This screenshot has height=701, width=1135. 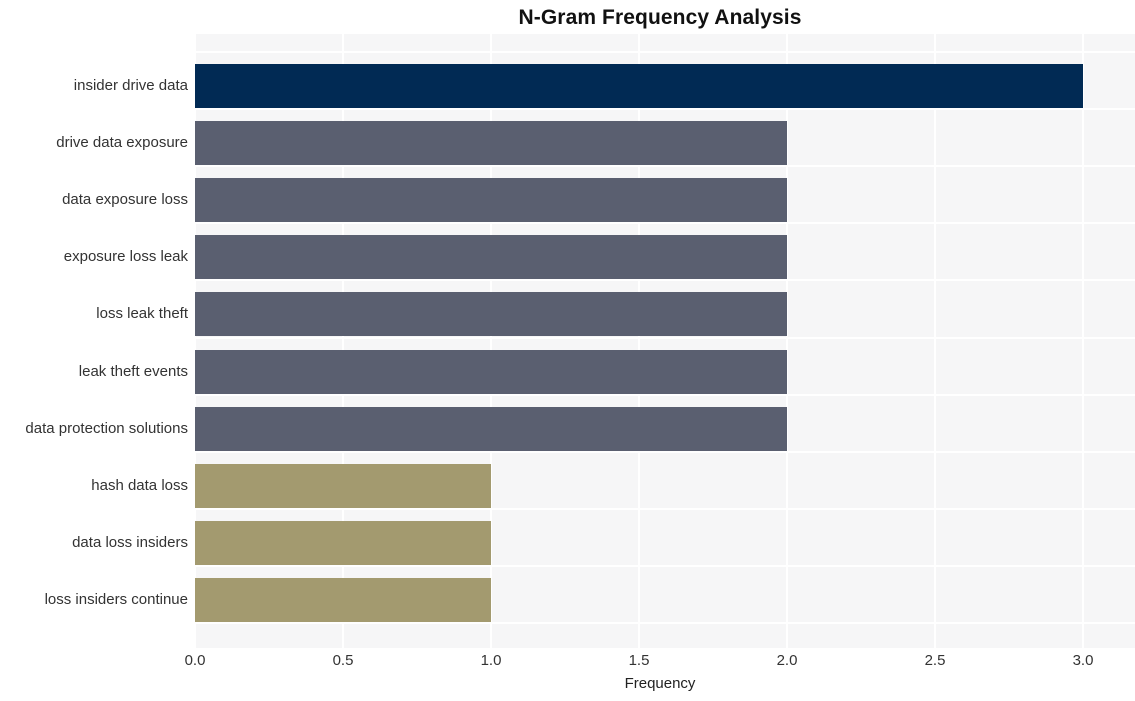 What do you see at coordinates (343, 660) in the screenshot?
I see `x-axis-tick-label: 0.5` at bounding box center [343, 660].